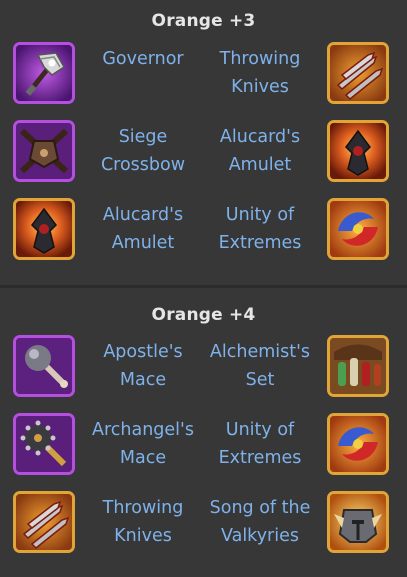 Image resolution: width=407 pixels, height=577 pixels. I want to click on artifact-row: Siege Crossbow Alucard's Amulet, so click(203, 154).